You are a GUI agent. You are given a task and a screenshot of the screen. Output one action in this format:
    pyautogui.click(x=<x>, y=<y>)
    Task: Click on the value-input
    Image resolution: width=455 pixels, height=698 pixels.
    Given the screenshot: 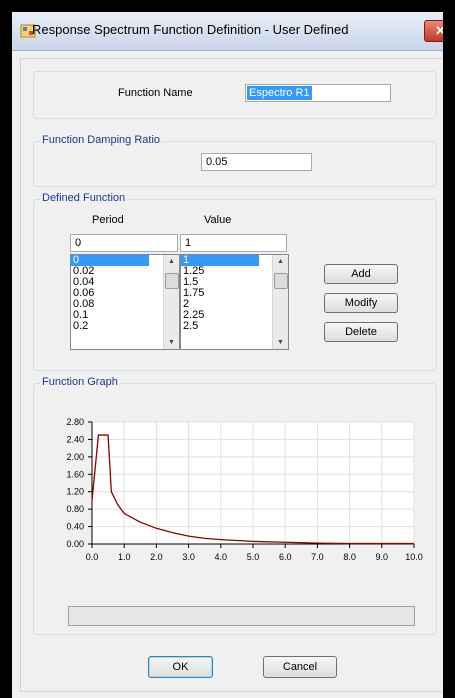 What is the action you would take?
    pyautogui.click(x=233, y=243)
    